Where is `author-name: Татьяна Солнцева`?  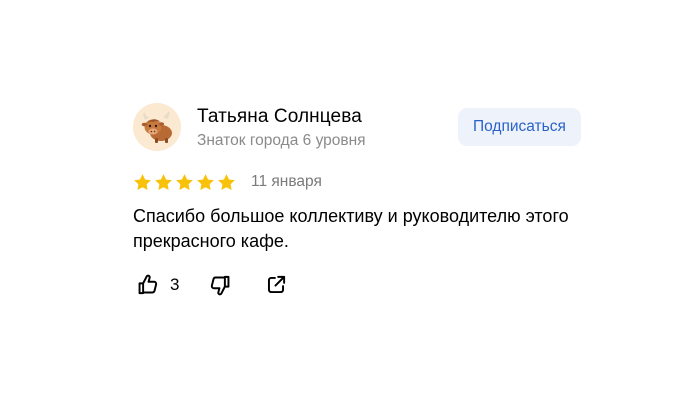 author-name: Татьяна Солнцева is located at coordinates (279, 117).